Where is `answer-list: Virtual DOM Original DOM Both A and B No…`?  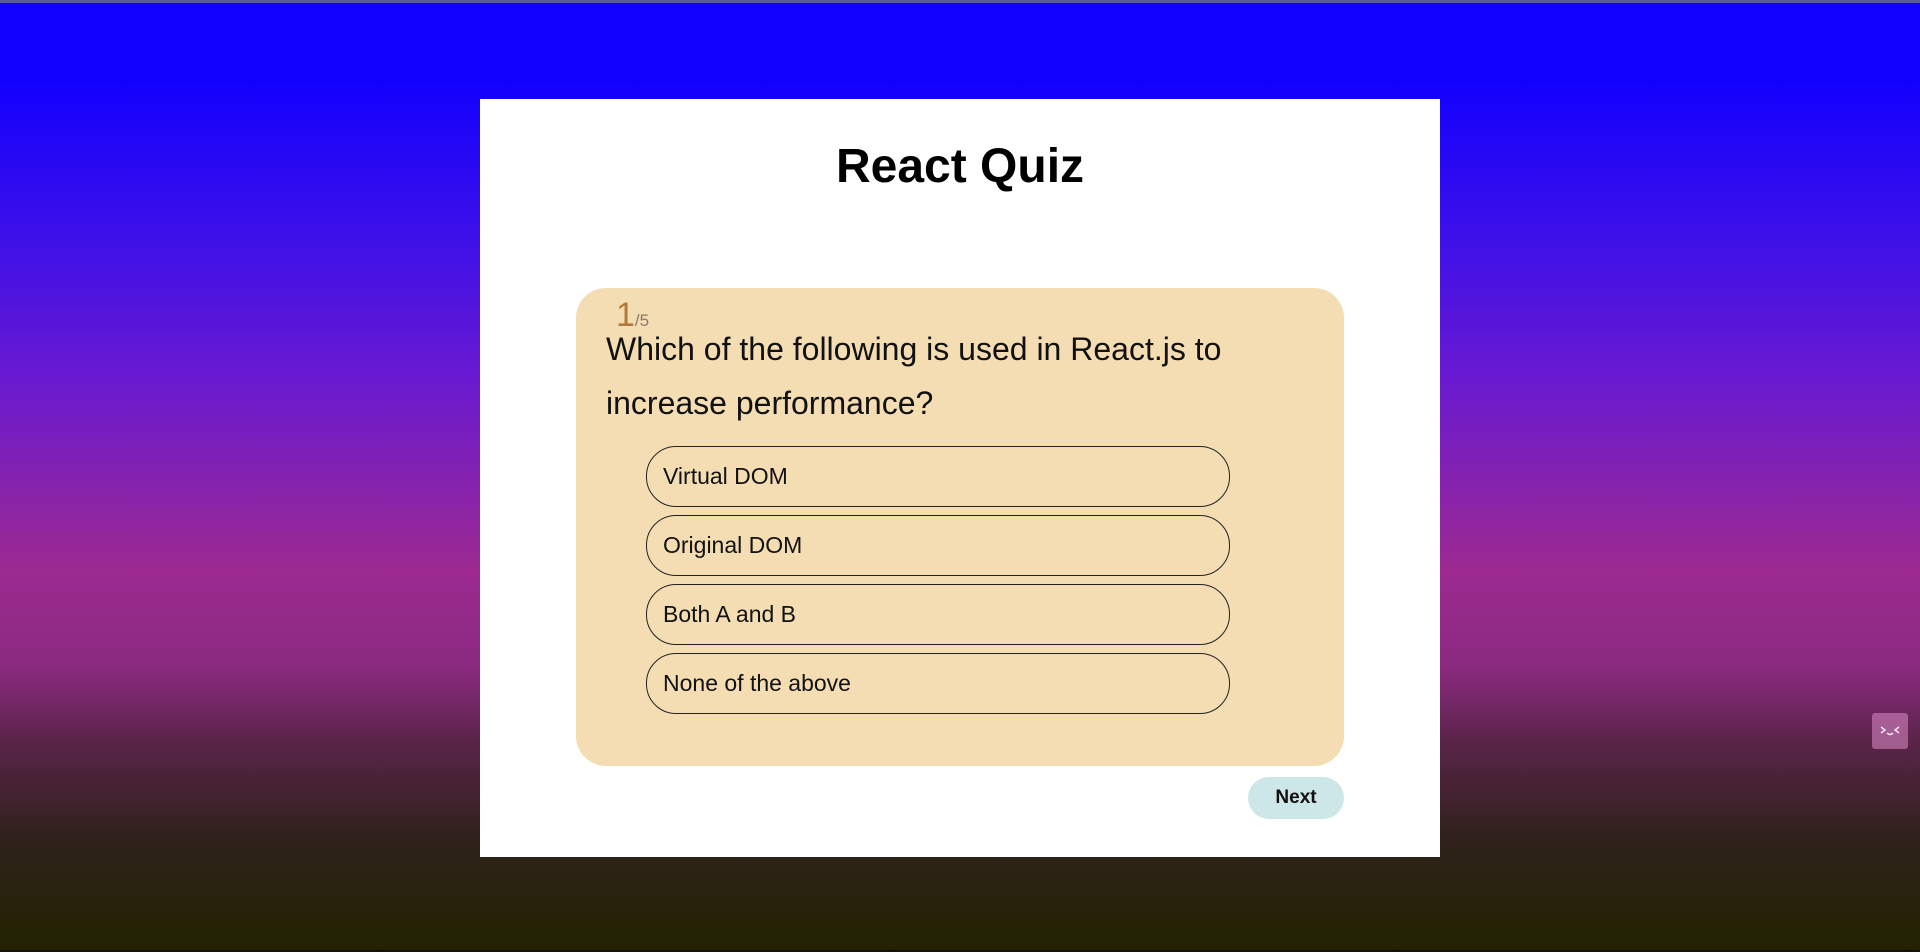 answer-list: Virtual DOM Original DOM Both A and B No… is located at coordinates (938, 584).